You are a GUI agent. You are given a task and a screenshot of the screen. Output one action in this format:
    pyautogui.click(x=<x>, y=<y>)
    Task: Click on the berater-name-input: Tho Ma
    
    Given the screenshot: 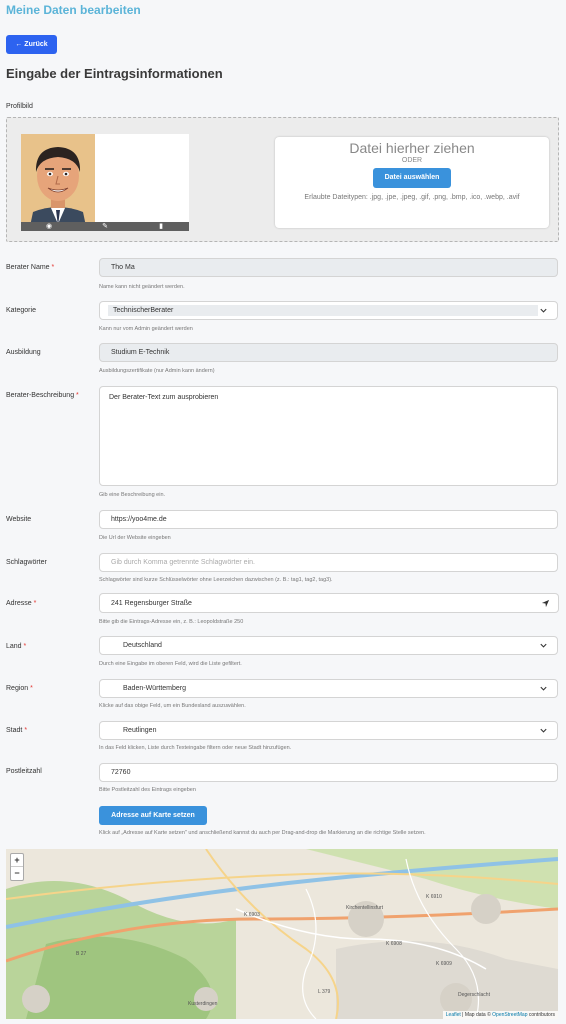 What is the action you would take?
    pyautogui.click(x=328, y=267)
    